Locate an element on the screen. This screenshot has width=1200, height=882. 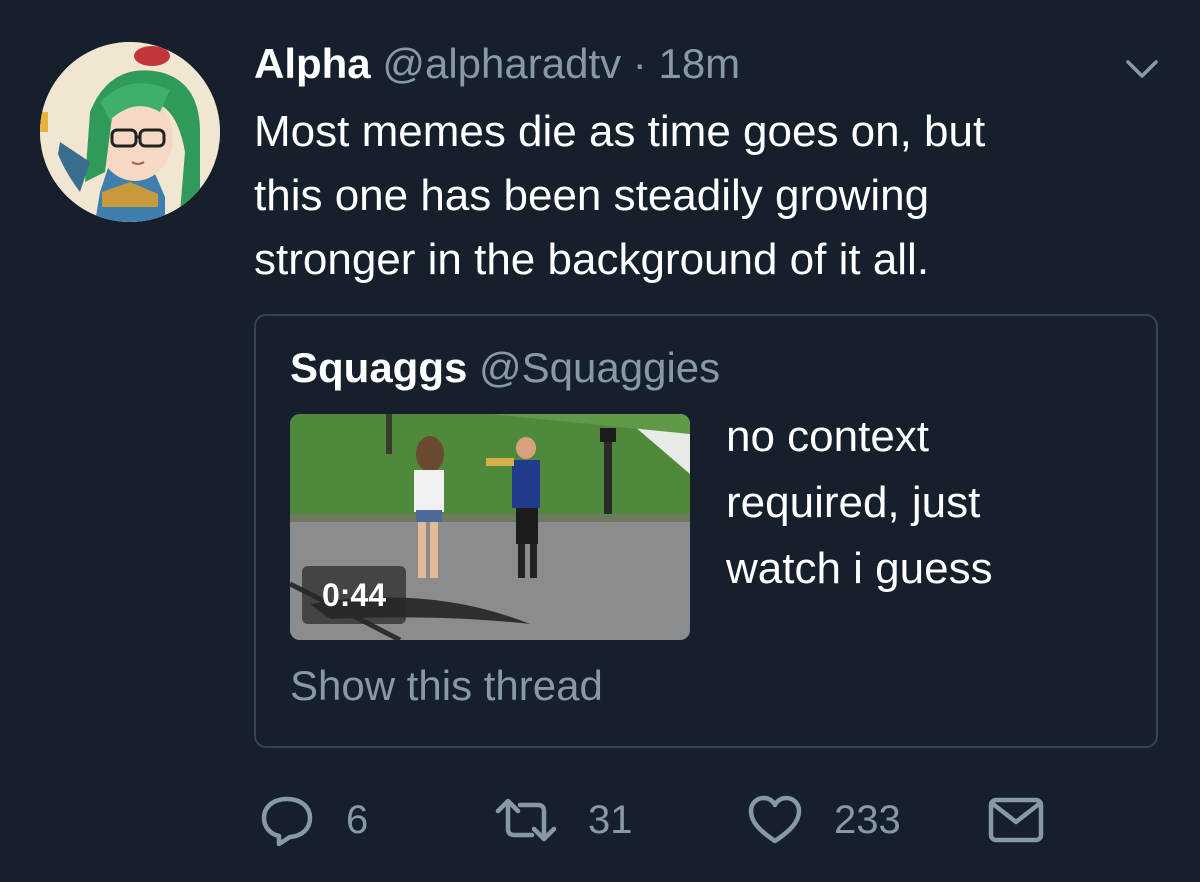
tweet-header: Alpha @alpharadtv · 18m is located at coordinates (497, 64).